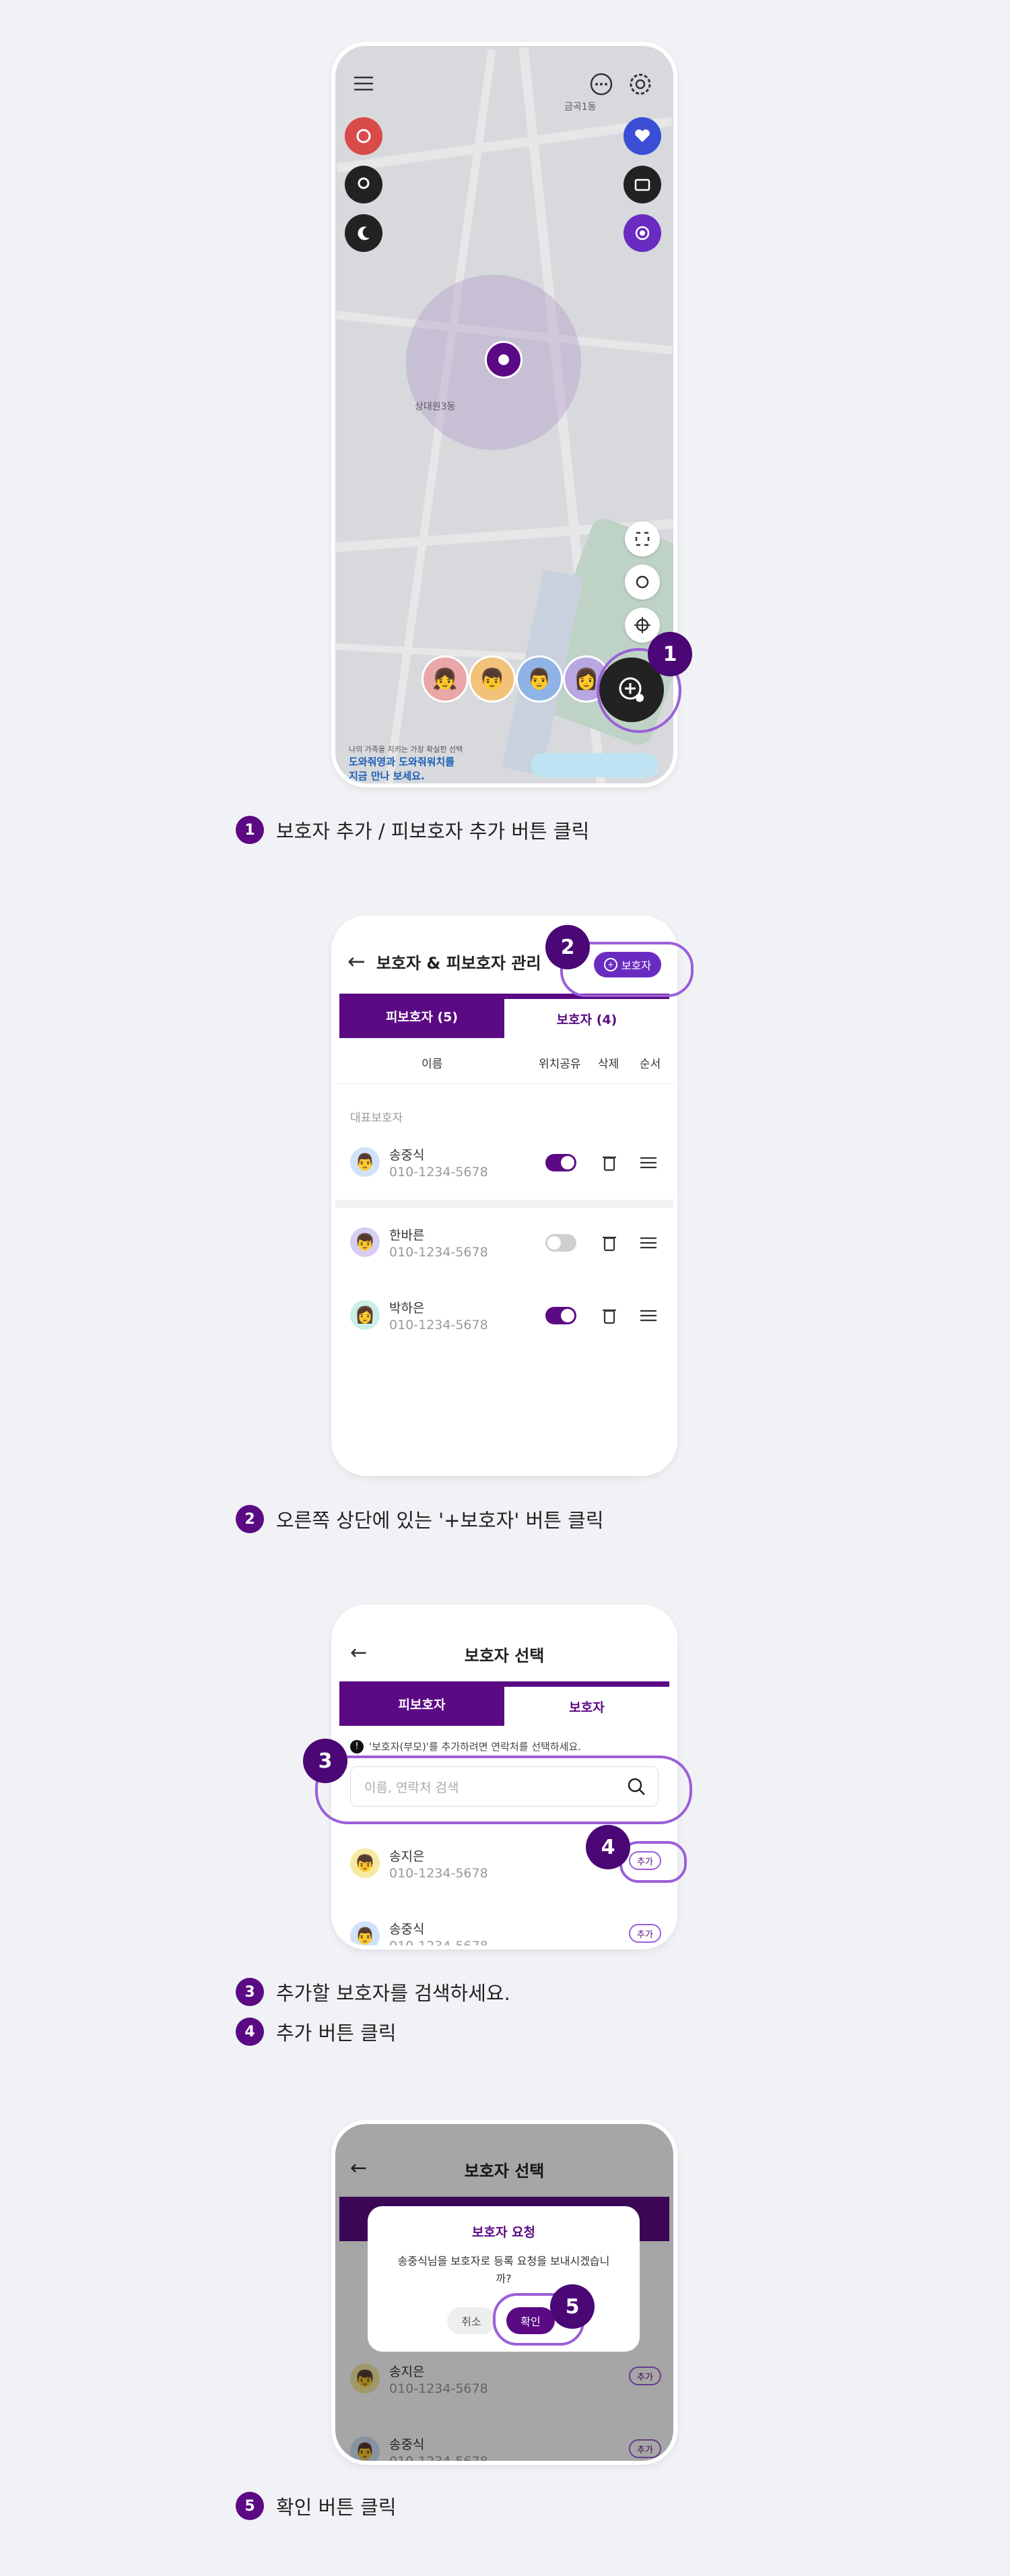 This screenshot has width=1010, height=2576. Describe the element at coordinates (421, 1703) in the screenshot. I see `tab-protected: 피보호자` at that location.